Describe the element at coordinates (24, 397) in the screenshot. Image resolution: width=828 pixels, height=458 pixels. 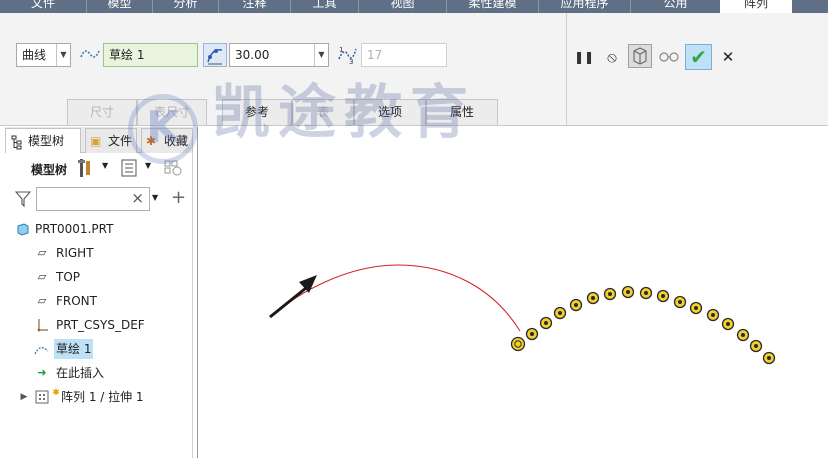
I see `expand-triangle-icon: ▶` at that location.